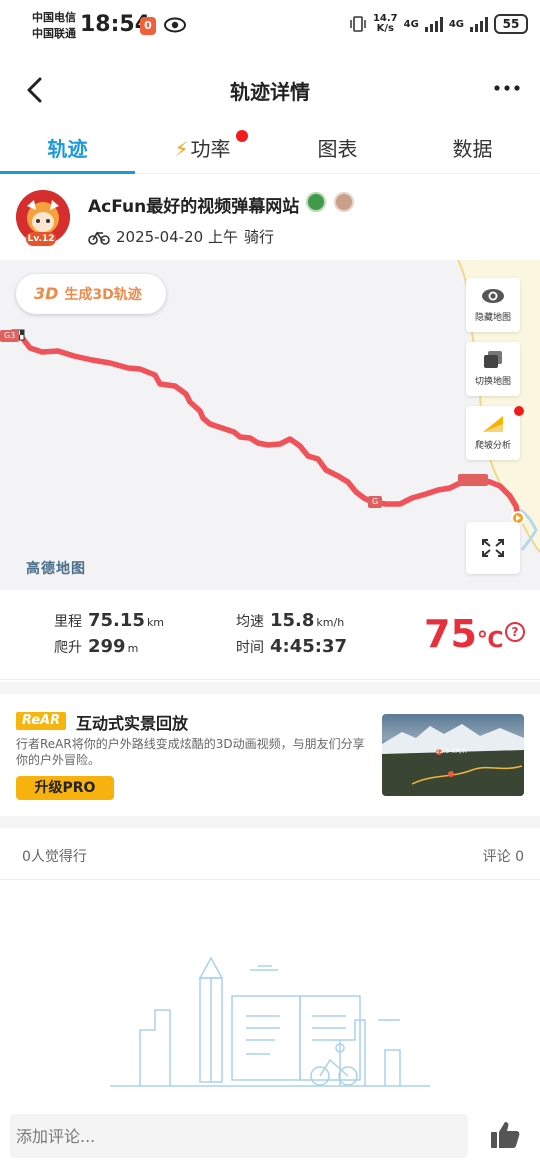 The image size is (540, 1170). Describe the element at coordinates (54, 26) in the screenshot. I see `carrier-names: 中国电信 中国联通` at that location.